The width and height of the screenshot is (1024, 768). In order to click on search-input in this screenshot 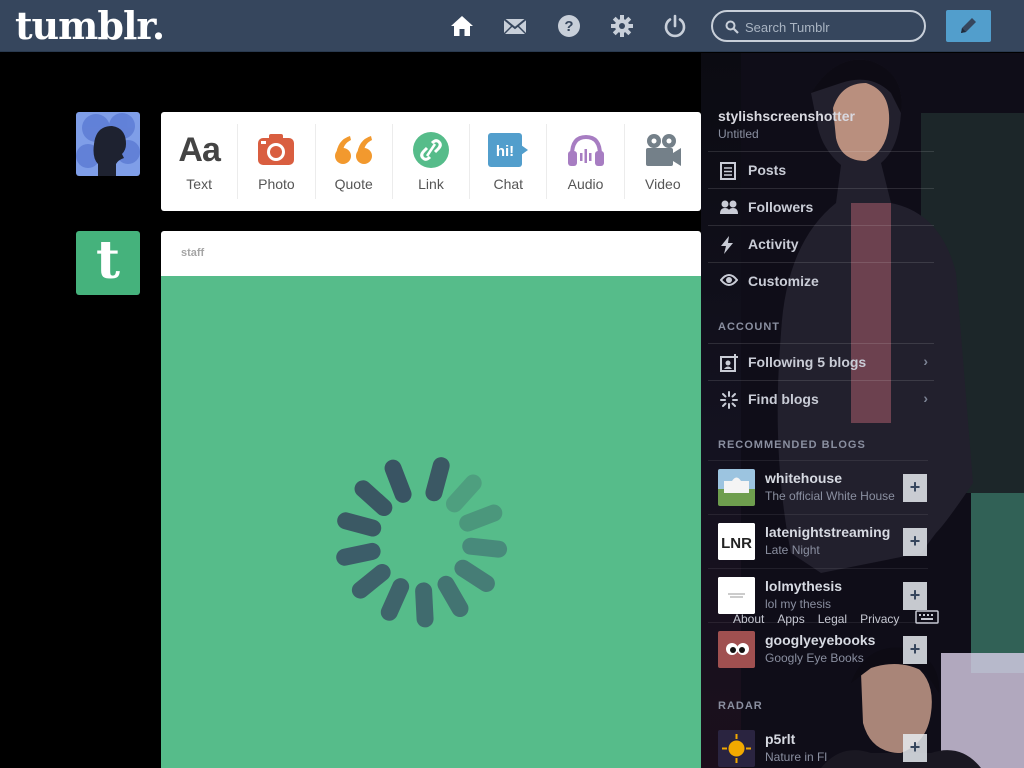, I will do `click(830, 27)`.